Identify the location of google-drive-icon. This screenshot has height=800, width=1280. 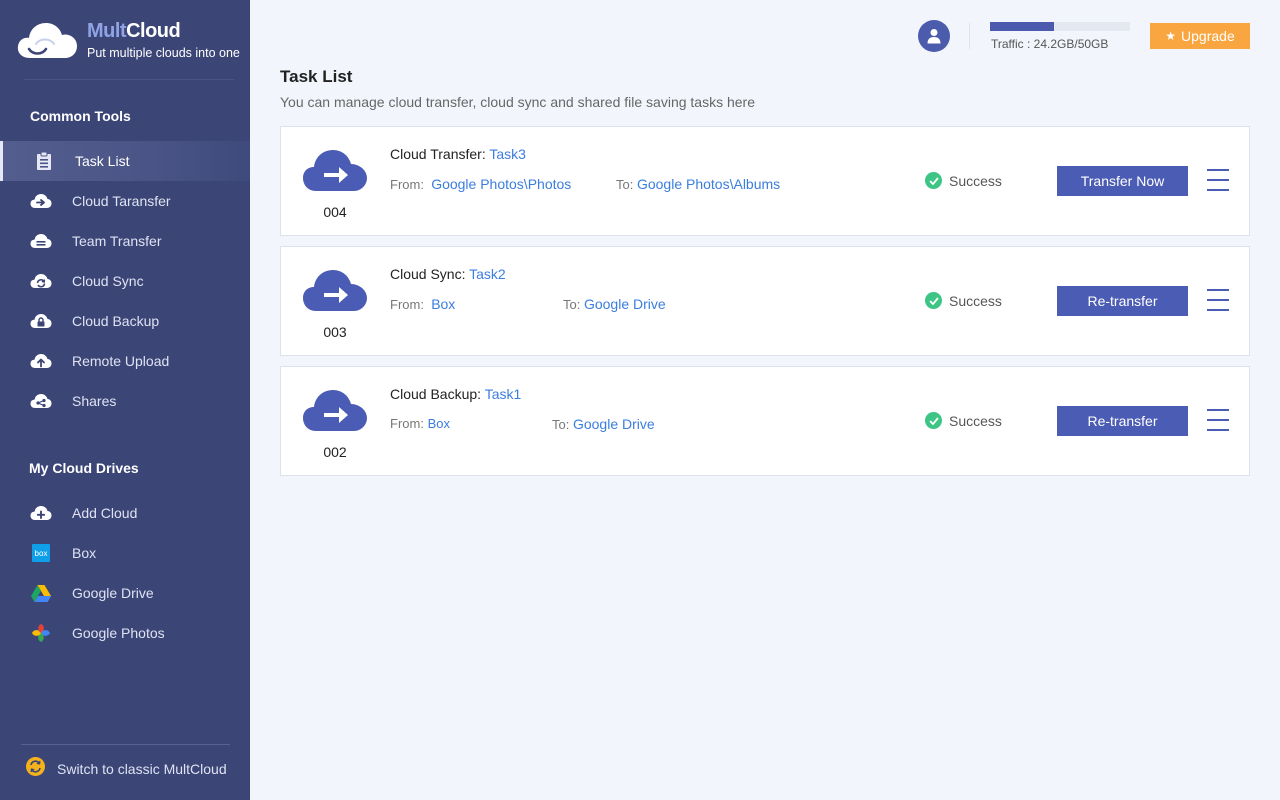
(41, 593).